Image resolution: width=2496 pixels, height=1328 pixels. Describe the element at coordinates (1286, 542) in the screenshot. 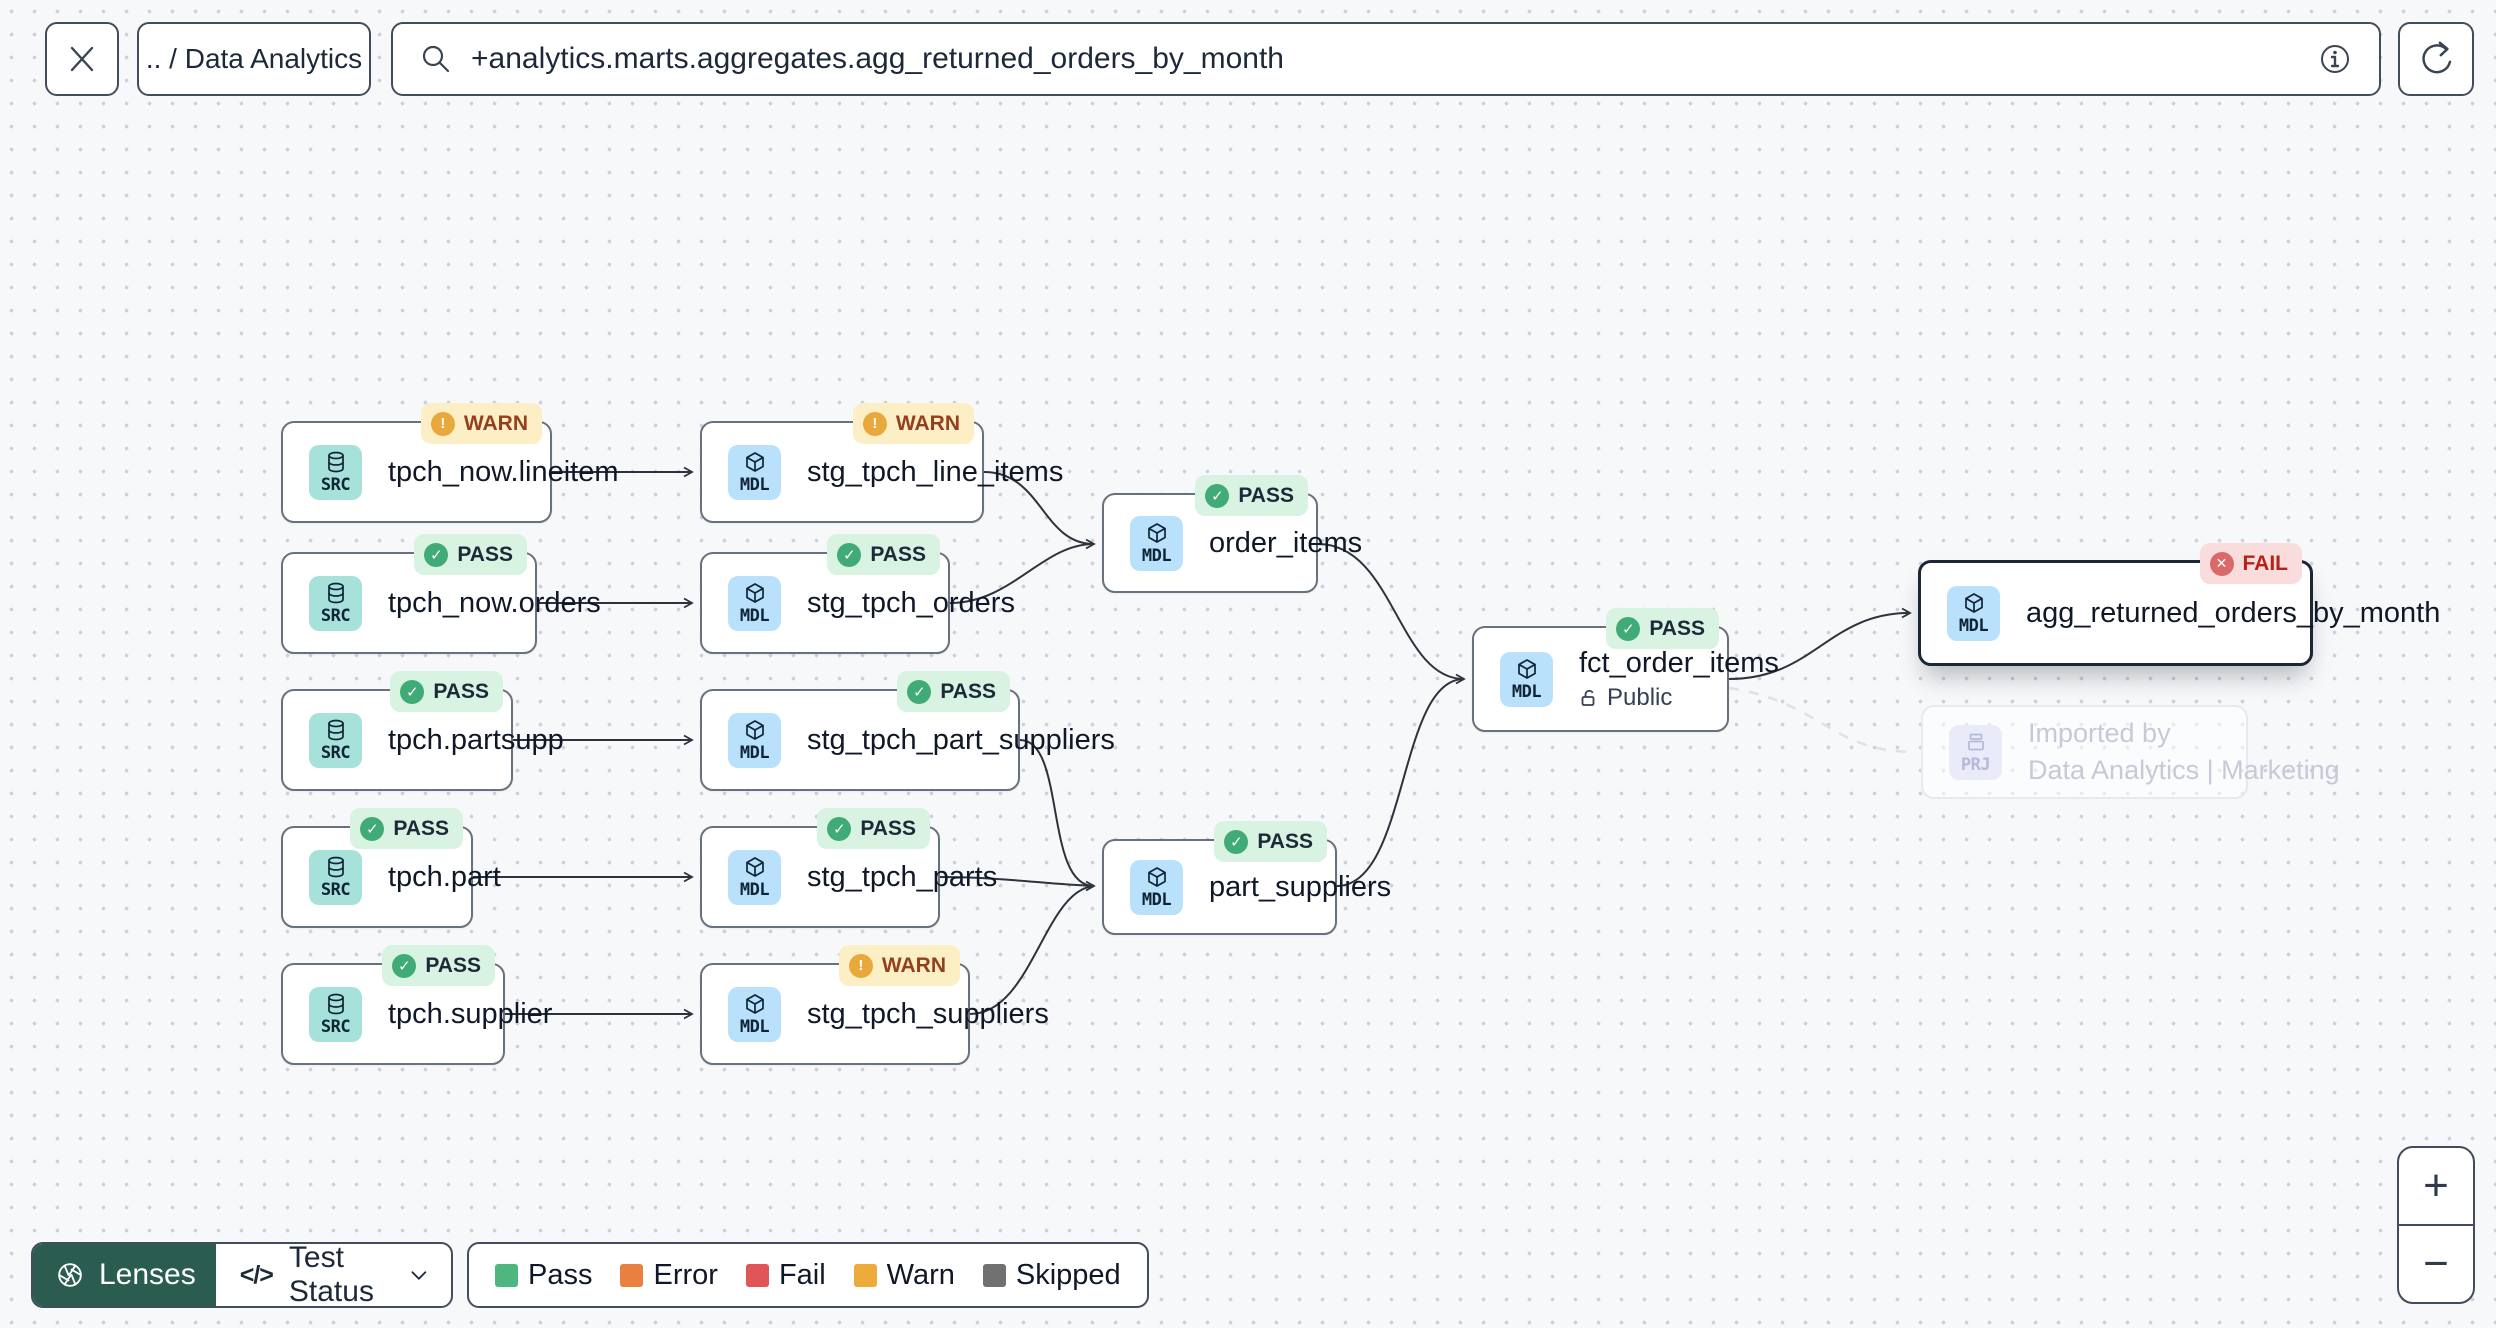

I see `node-label: order_items` at that location.